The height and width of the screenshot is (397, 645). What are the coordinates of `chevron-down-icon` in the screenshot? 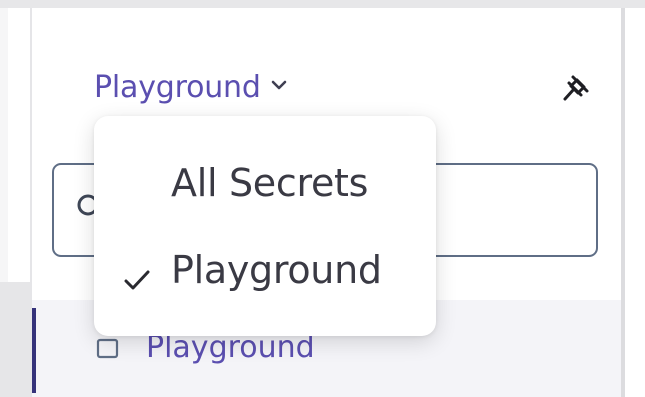 It's located at (279, 87).